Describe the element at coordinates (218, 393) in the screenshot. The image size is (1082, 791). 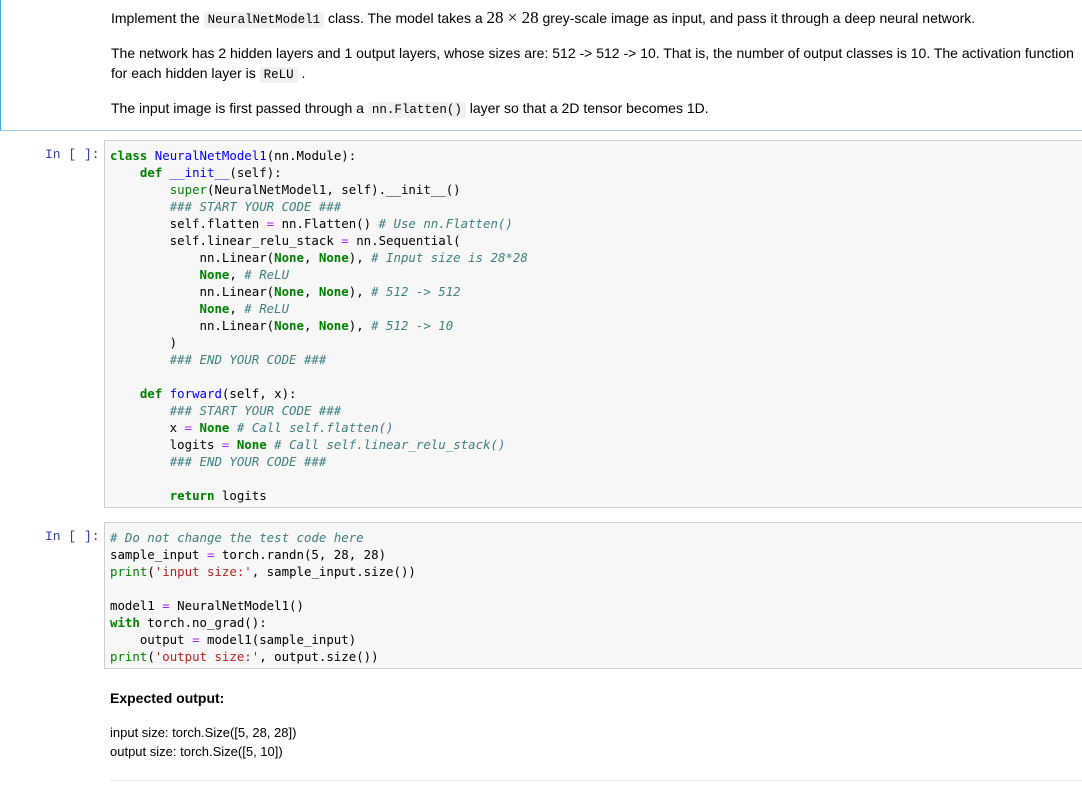
I see `code-line: def forward(self, x):` at that location.